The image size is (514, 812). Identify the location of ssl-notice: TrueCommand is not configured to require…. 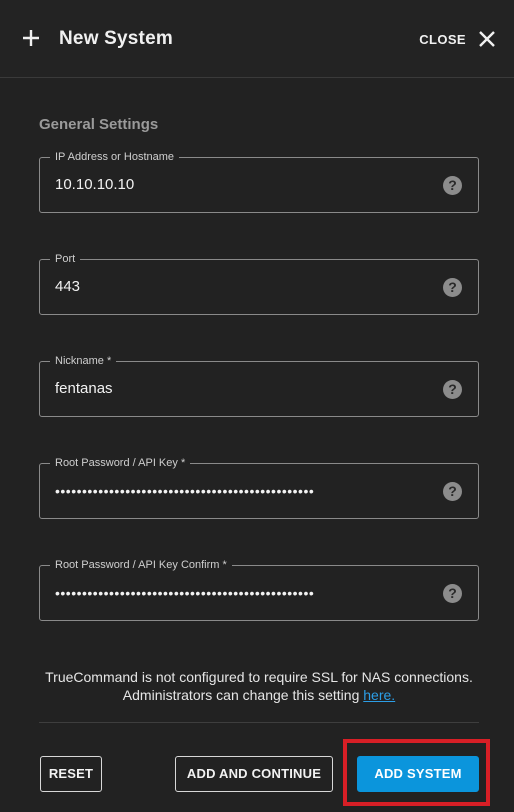
(259, 686).